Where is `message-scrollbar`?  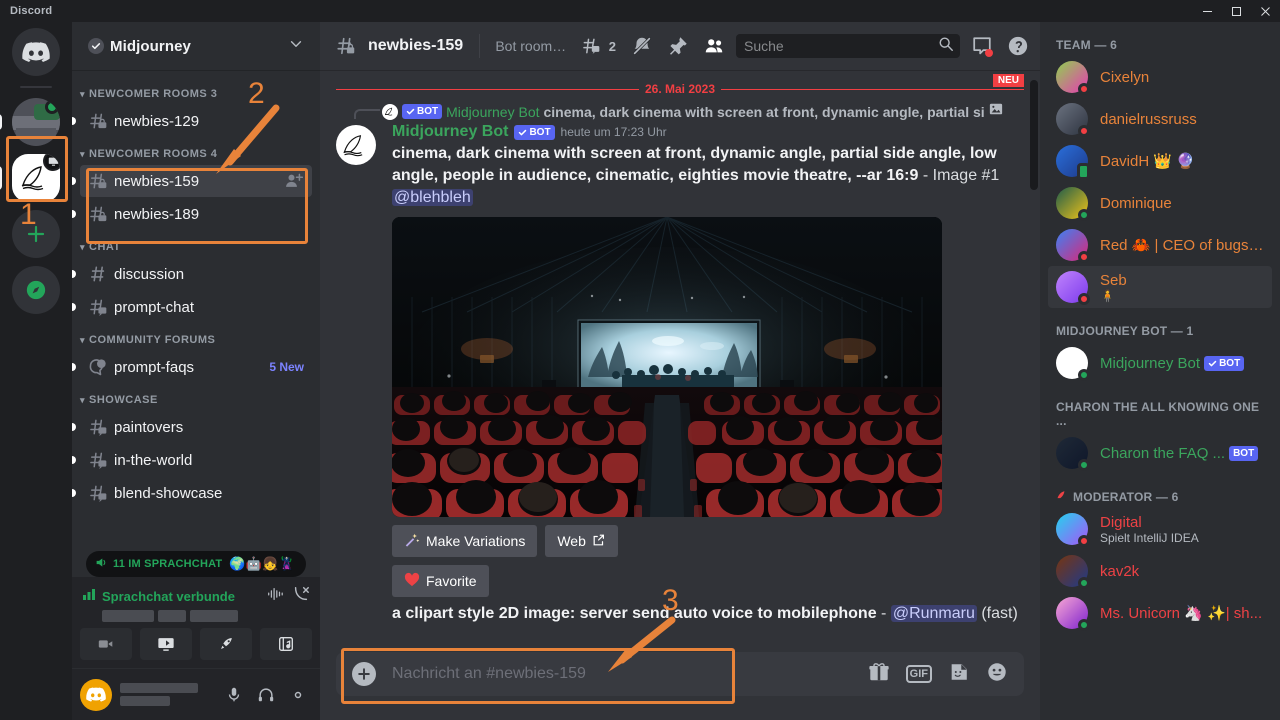
message-scrollbar is located at coordinates (1034, 135).